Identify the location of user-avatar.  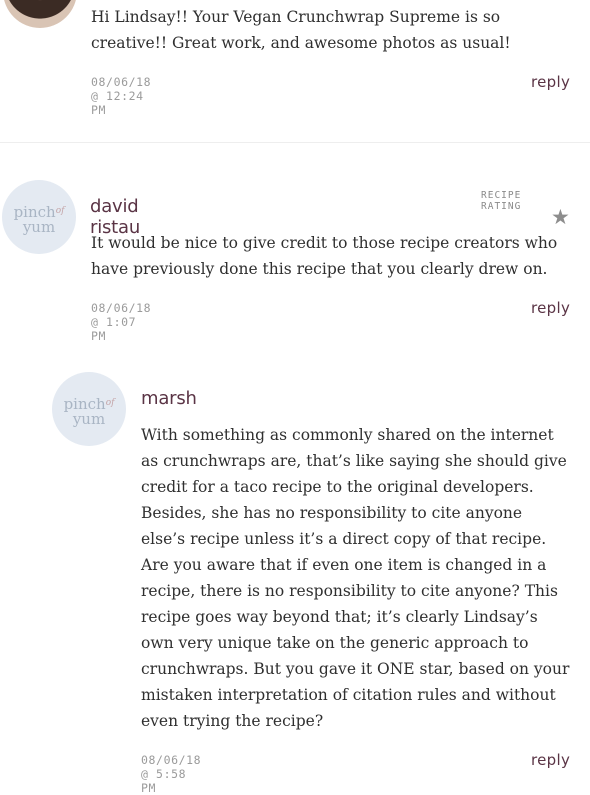
(40, 14).